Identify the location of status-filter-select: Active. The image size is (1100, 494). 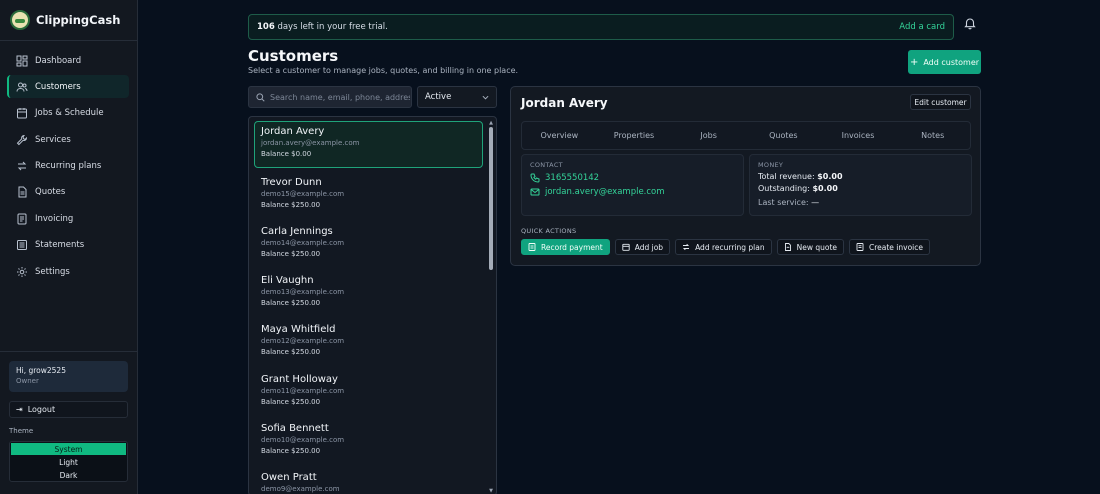
(457, 97).